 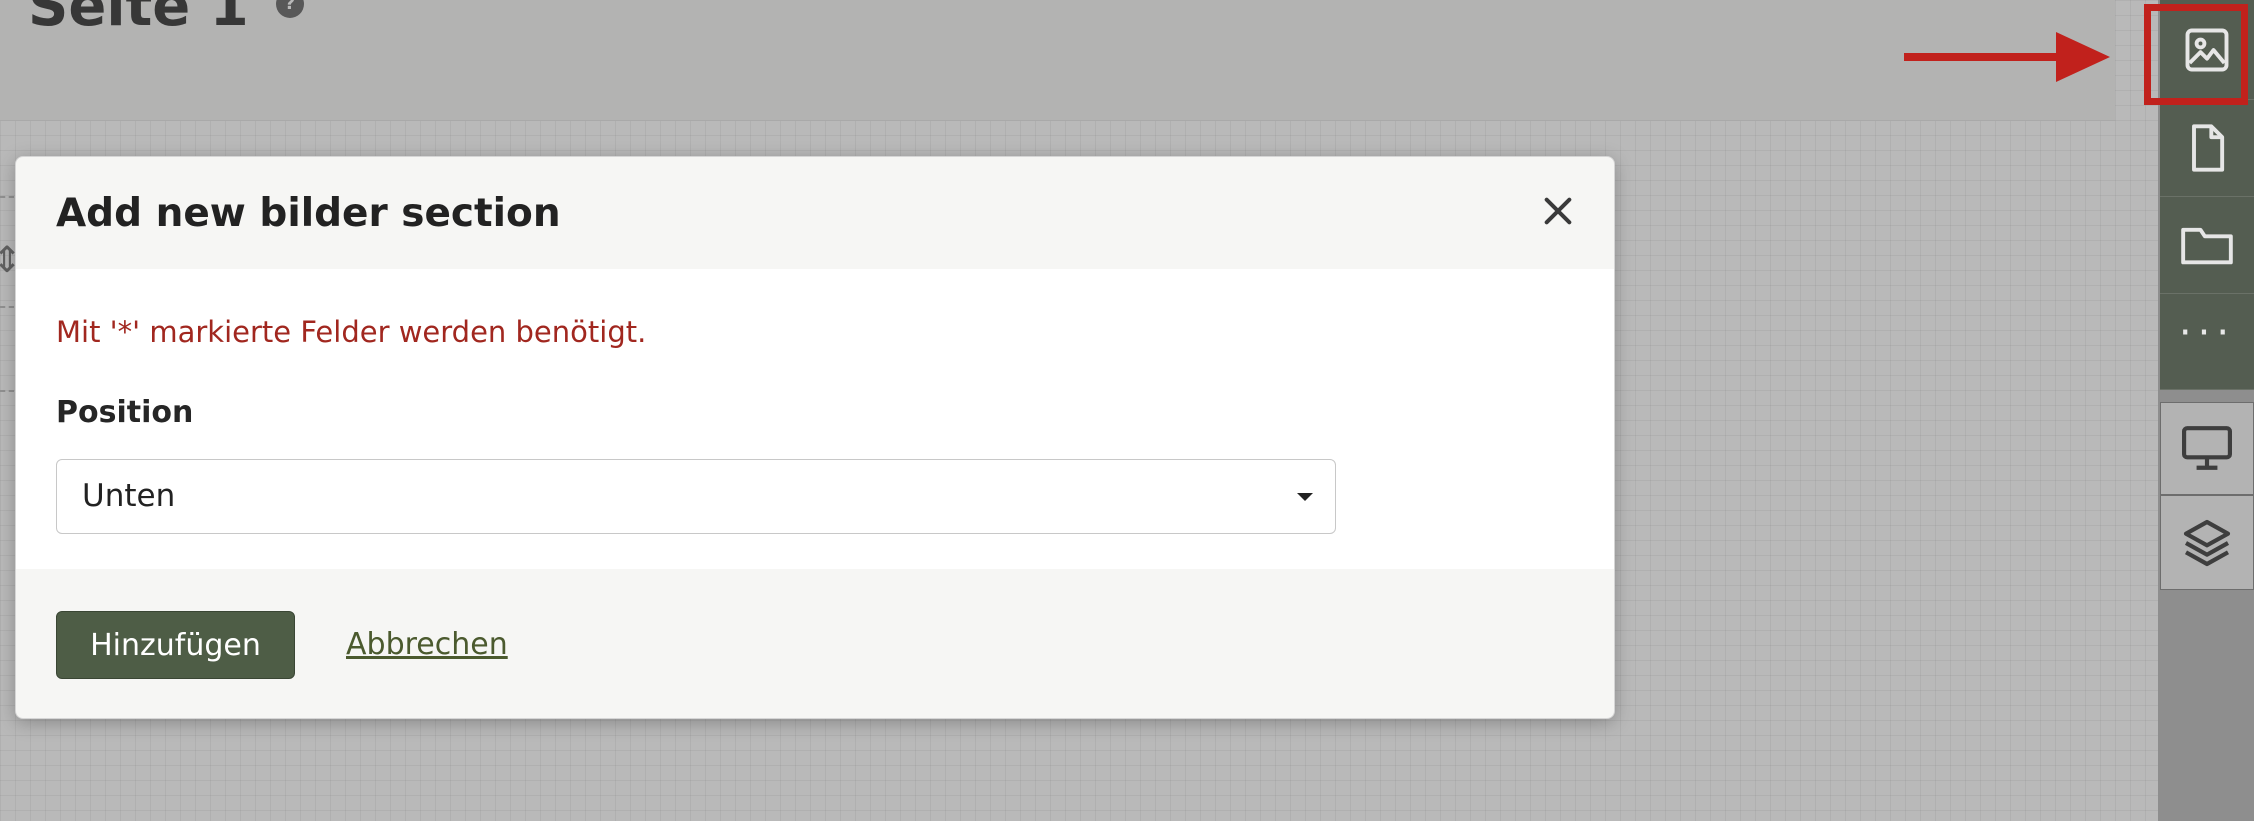 I want to click on page-title: Seite 1, so click(x=138, y=19).